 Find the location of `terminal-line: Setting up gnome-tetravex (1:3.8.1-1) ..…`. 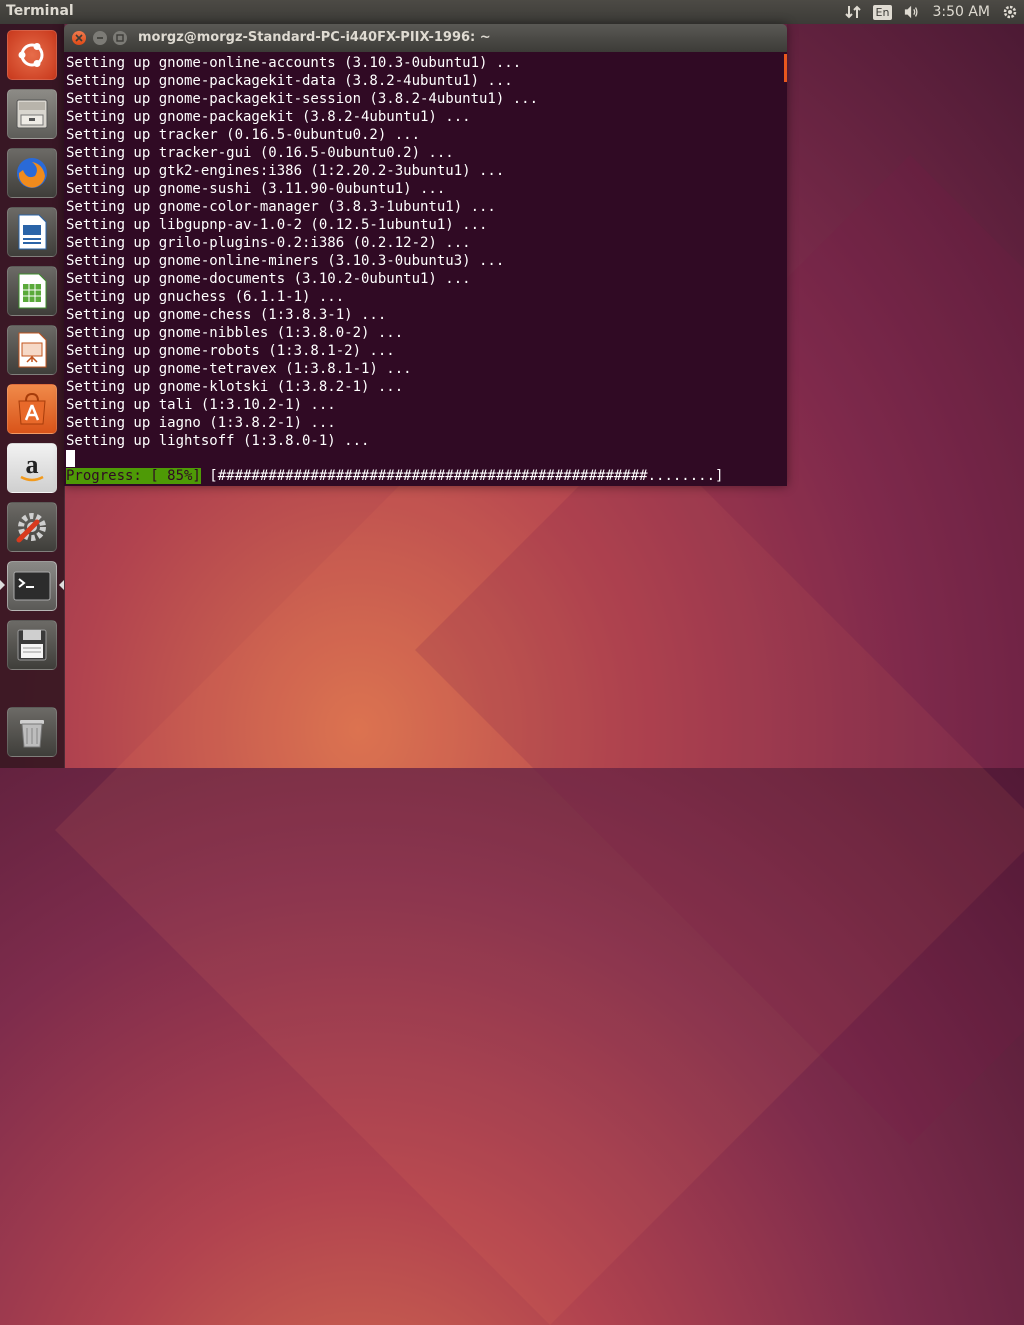

terminal-line: Setting up gnome-tetravex (1:3.8.1-1) ..… is located at coordinates (239, 369).